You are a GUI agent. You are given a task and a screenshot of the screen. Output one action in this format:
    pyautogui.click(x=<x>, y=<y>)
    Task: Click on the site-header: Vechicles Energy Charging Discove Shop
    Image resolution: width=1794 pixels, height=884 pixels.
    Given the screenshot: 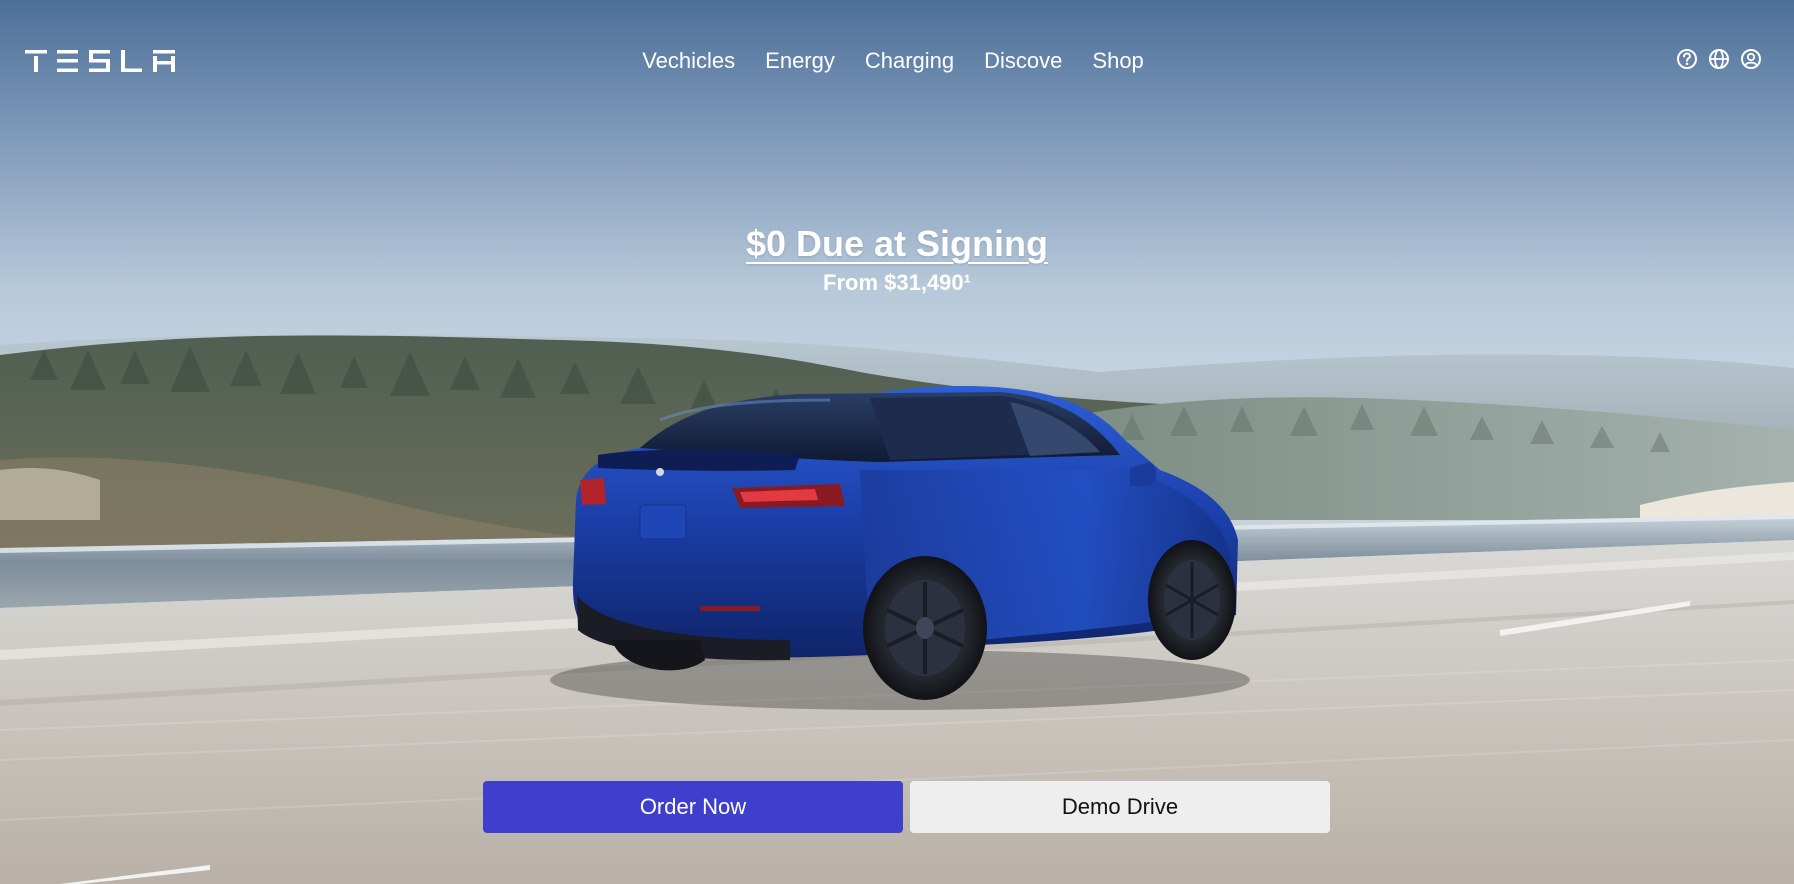 What is the action you would take?
    pyautogui.click(x=897, y=60)
    